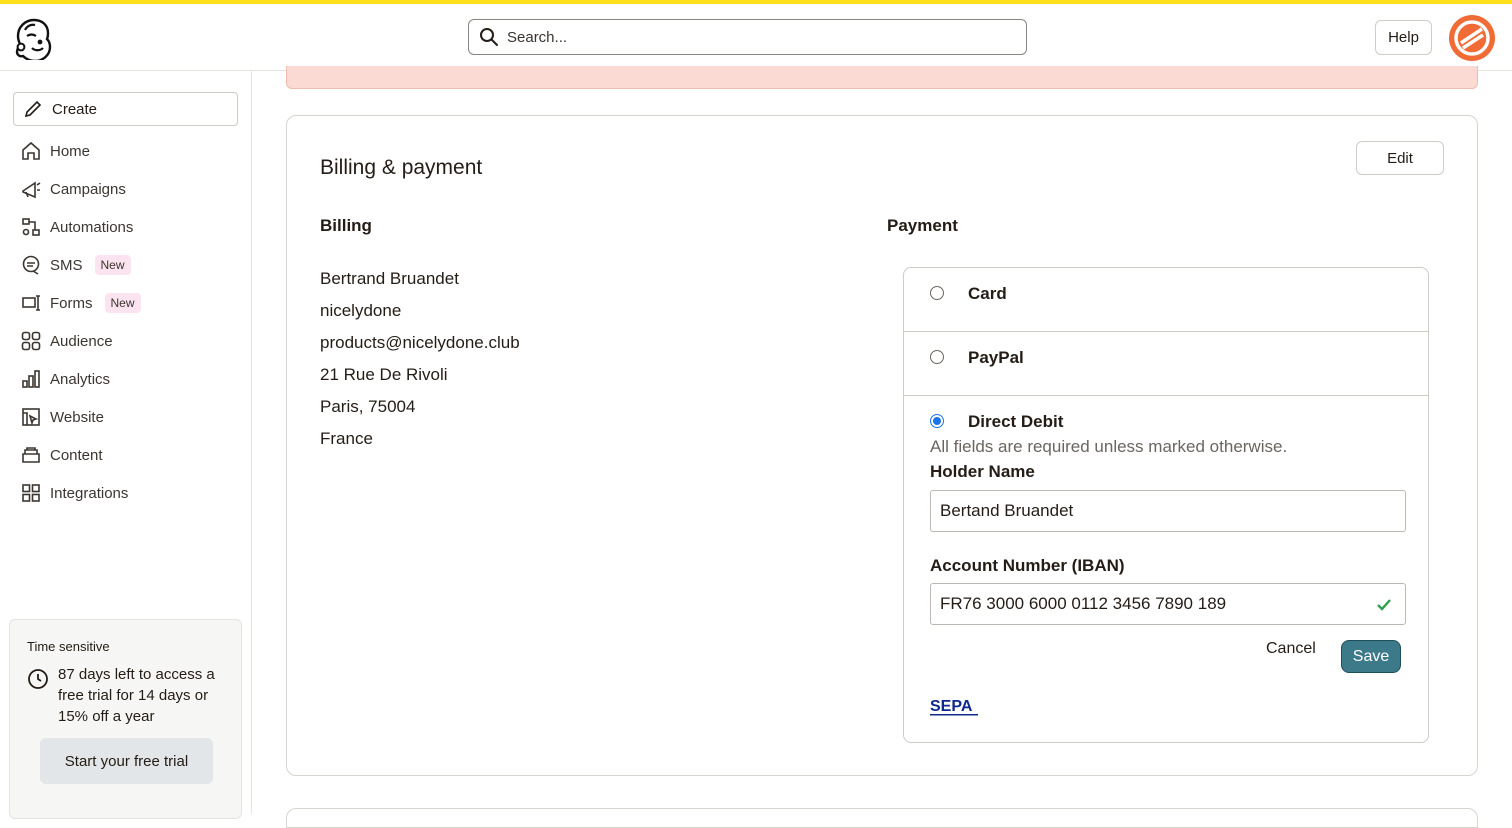  Describe the element at coordinates (368, 406) in the screenshot. I see `billing-city: Paris, 75004` at that location.